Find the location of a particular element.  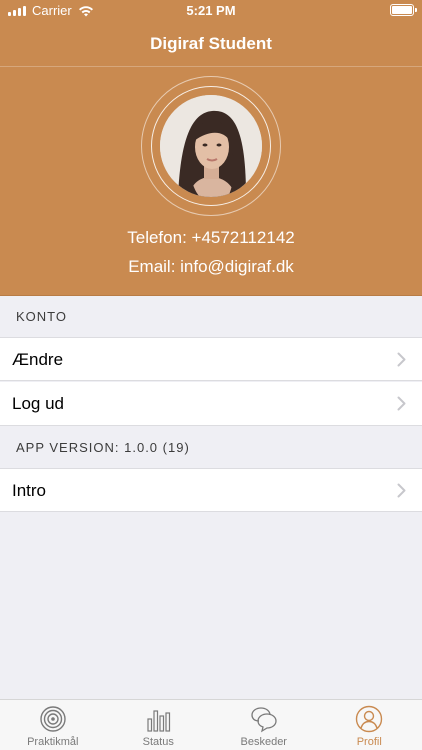

status-bar: Carrier 5:21 PM is located at coordinates (211, 11).